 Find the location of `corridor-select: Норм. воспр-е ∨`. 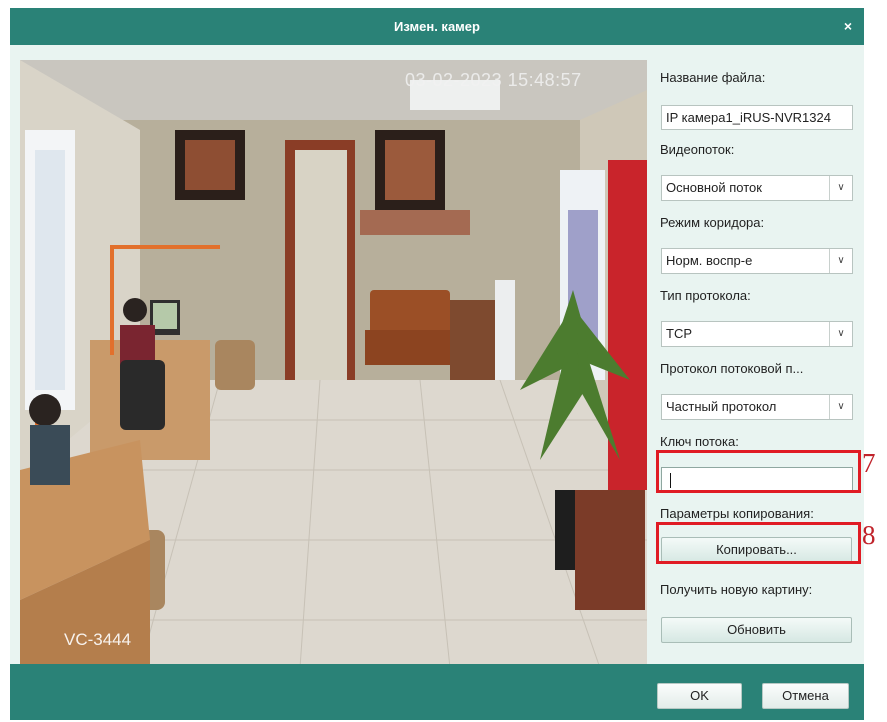

corridor-select: Норм. воспр-е ∨ is located at coordinates (757, 261).